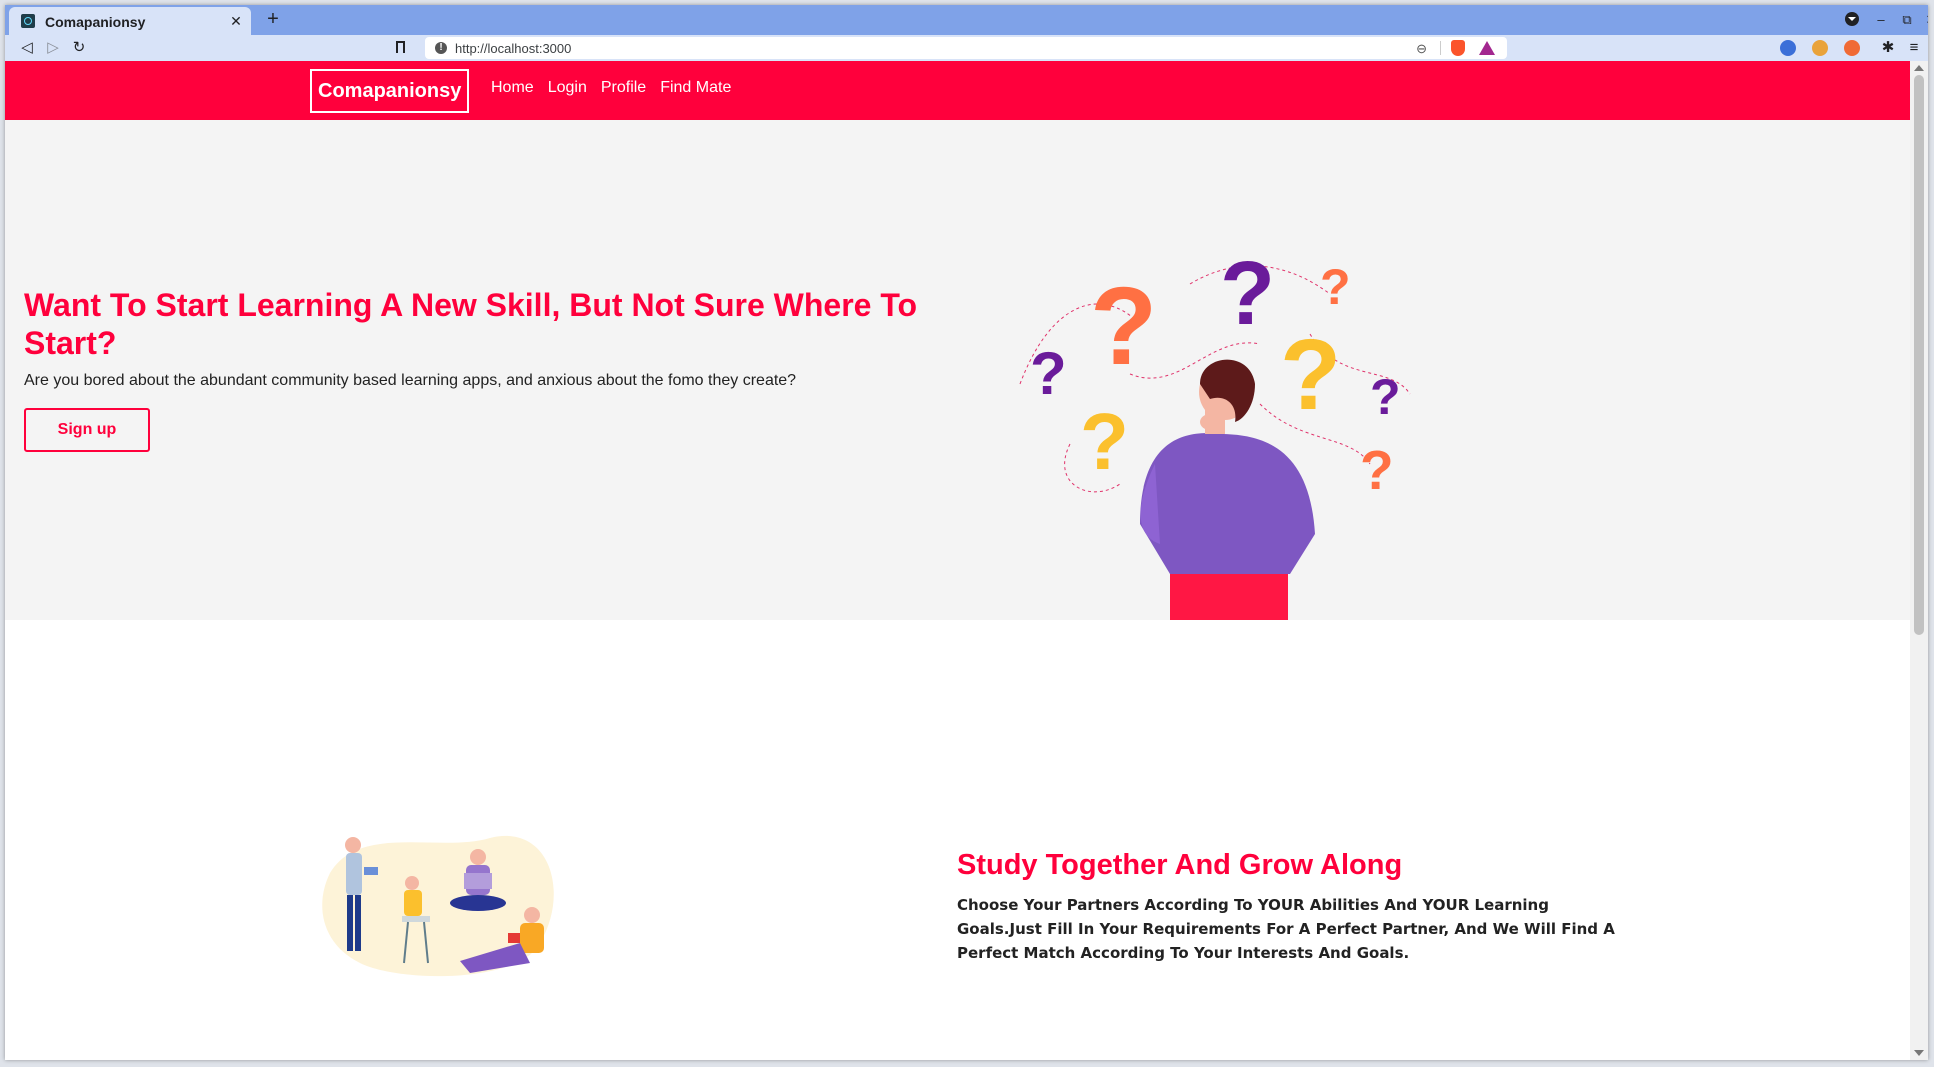  What do you see at coordinates (1487, 48) in the screenshot?
I see `brave-rewards-icon` at bounding box center [1487, 48].